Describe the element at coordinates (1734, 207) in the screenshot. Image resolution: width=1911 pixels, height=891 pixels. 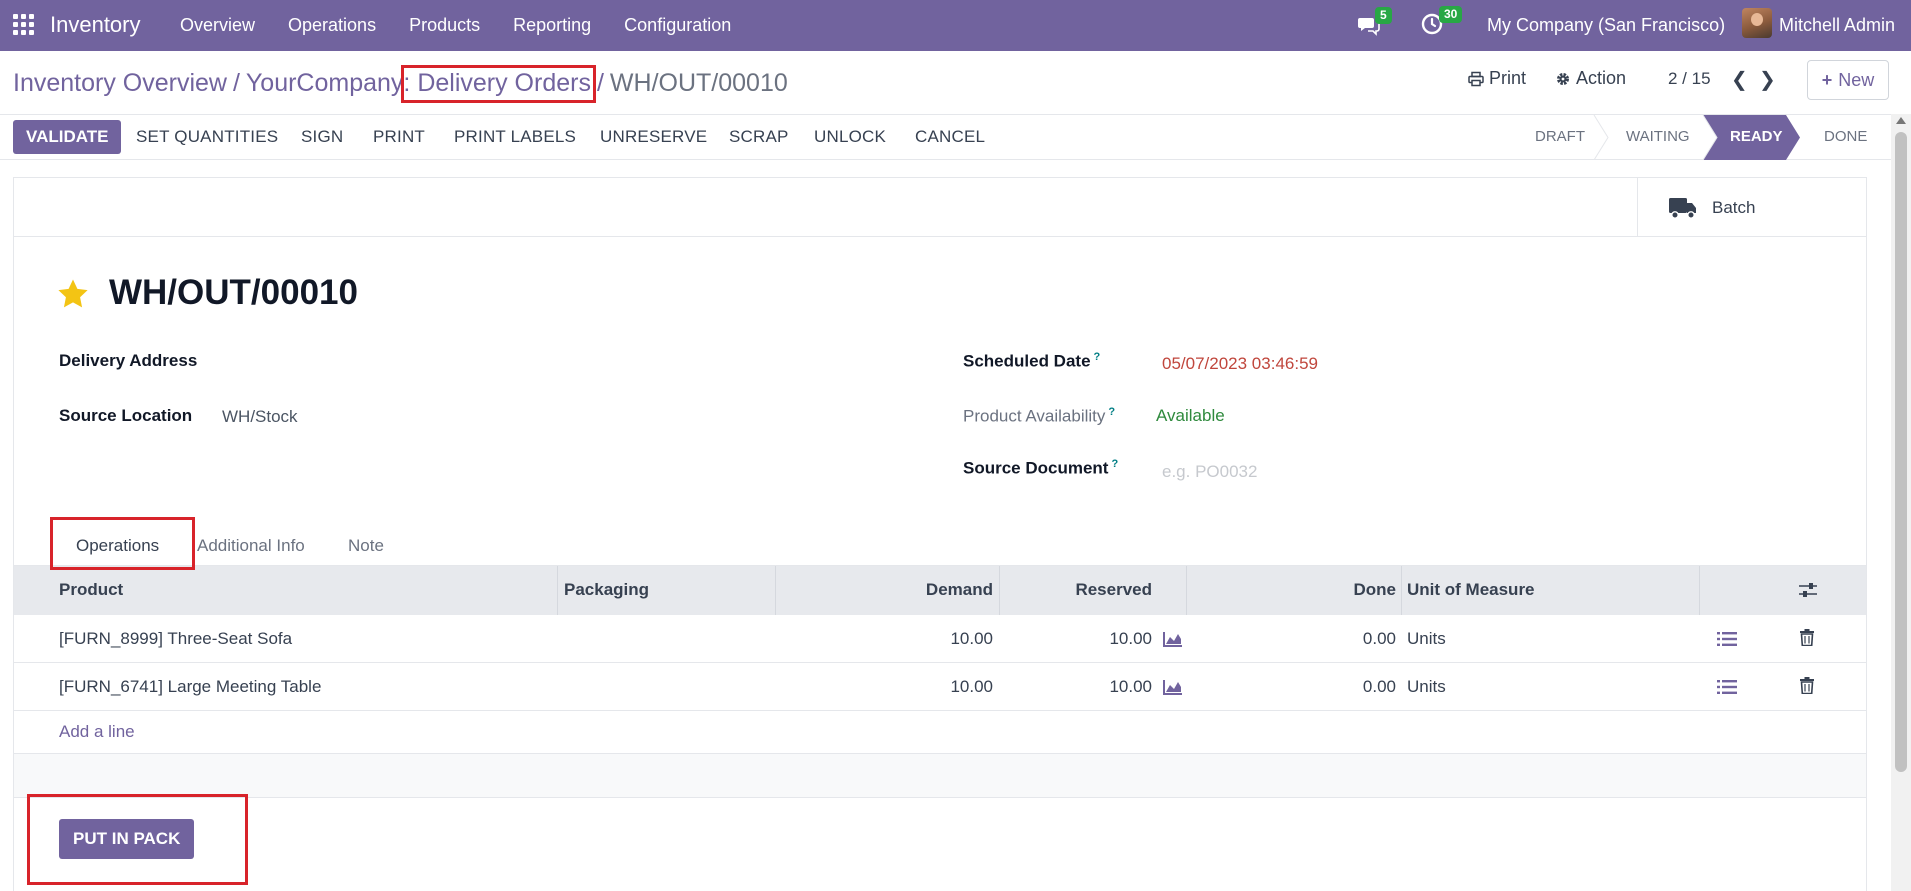
I see `batch-label: Batch` at that location.